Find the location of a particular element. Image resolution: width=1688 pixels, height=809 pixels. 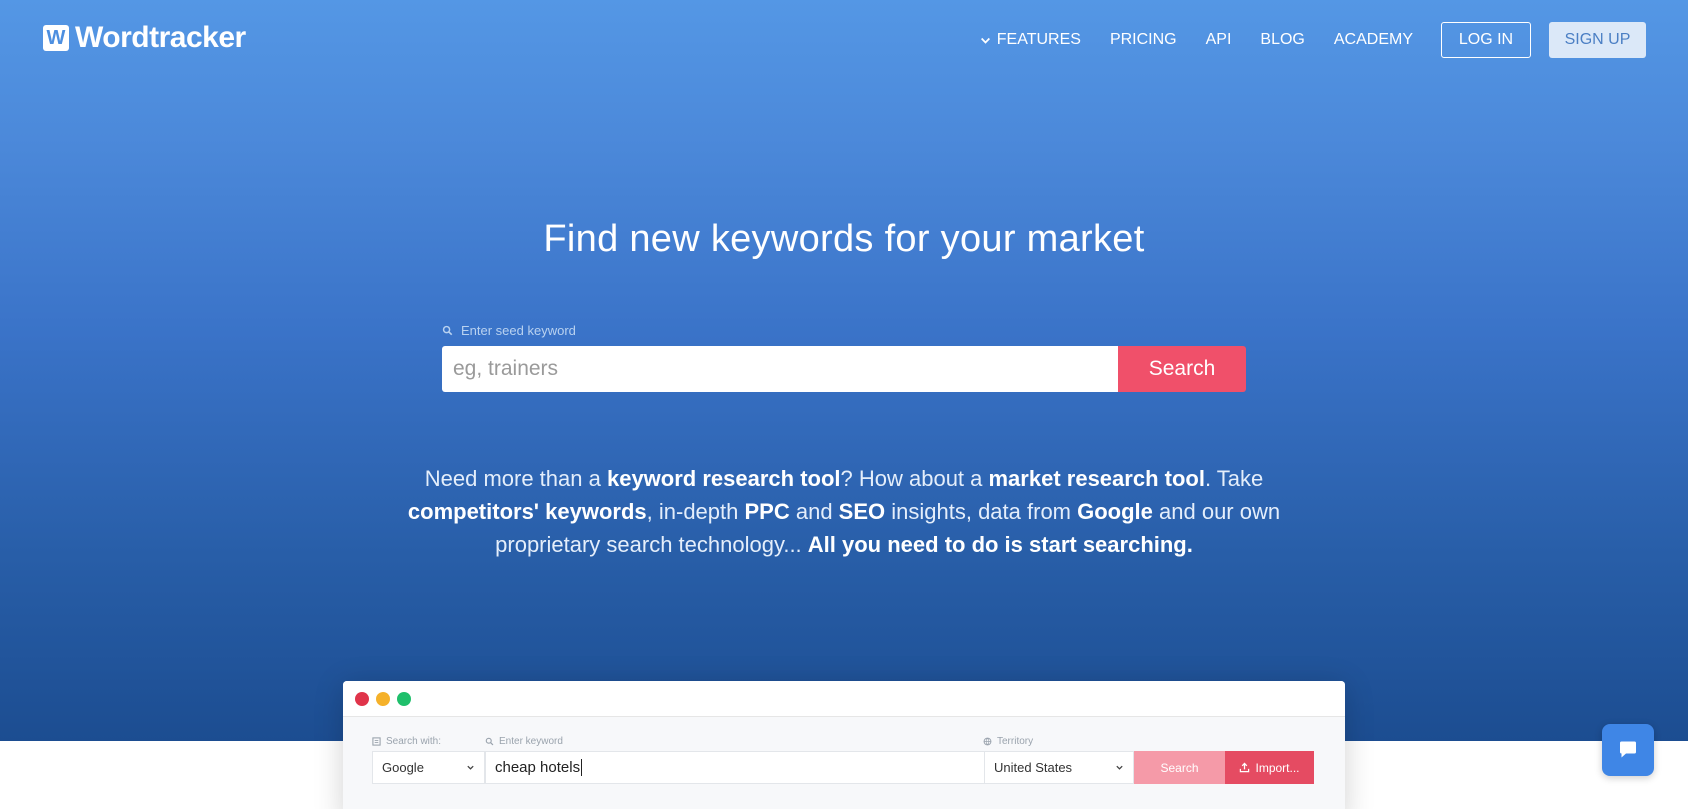

search-with-label: Search with: is located at coordinates (406, 741).